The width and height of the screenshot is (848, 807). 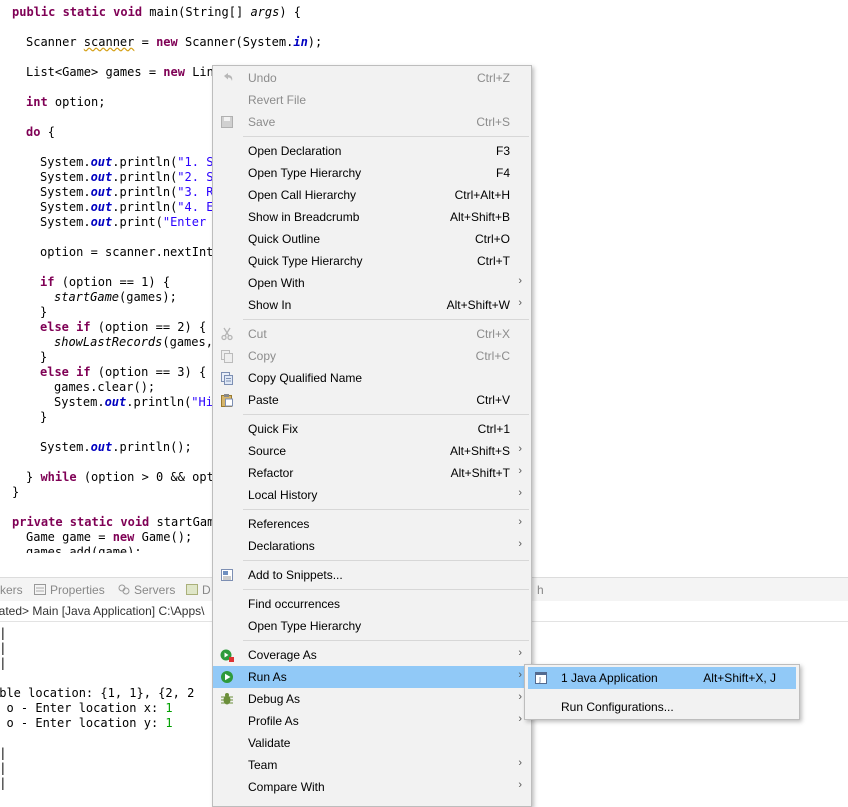 I want to click on code-line: option = scanner.nextInt(, so click(x=130, y=252).